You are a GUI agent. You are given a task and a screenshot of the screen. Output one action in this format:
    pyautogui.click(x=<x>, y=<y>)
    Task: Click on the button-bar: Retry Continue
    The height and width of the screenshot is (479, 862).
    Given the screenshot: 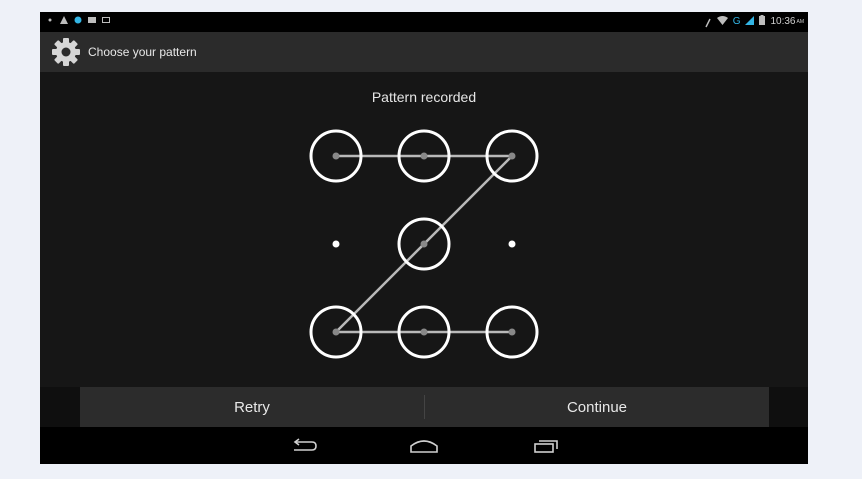 What is the action you would take?
    pyautogui.click(x=424, y=407)
    